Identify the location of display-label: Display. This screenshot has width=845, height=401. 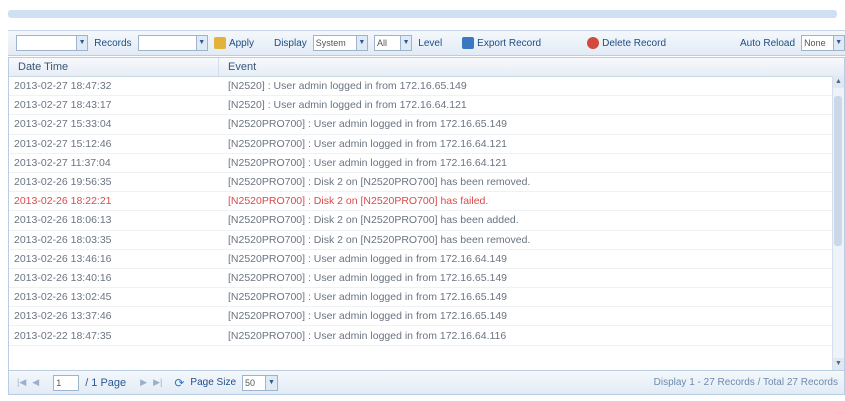
(290, 43).